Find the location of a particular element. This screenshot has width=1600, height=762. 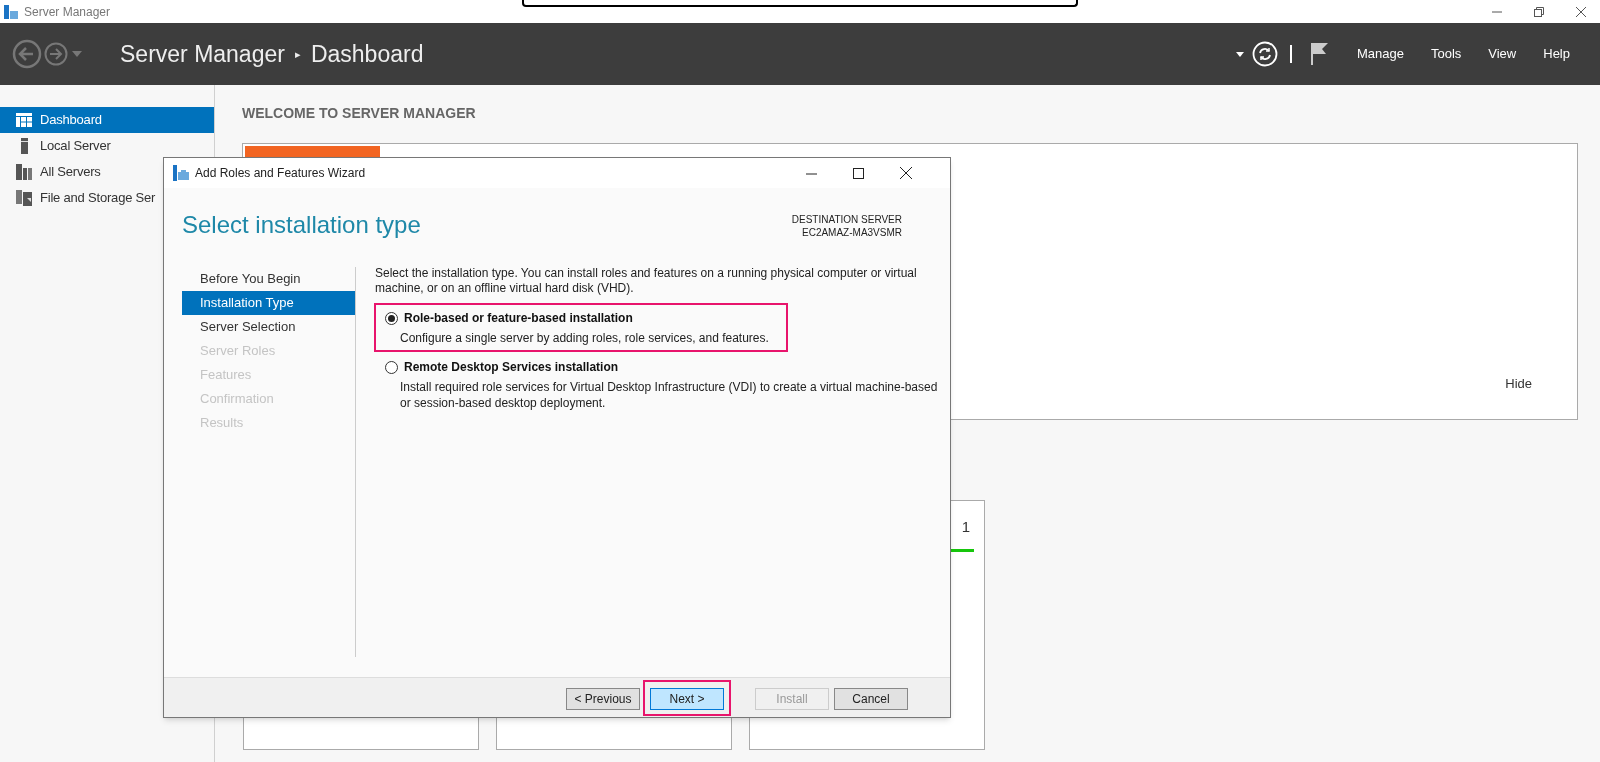

sidebar-item: Dashboard is located at coordinates (107, 120).